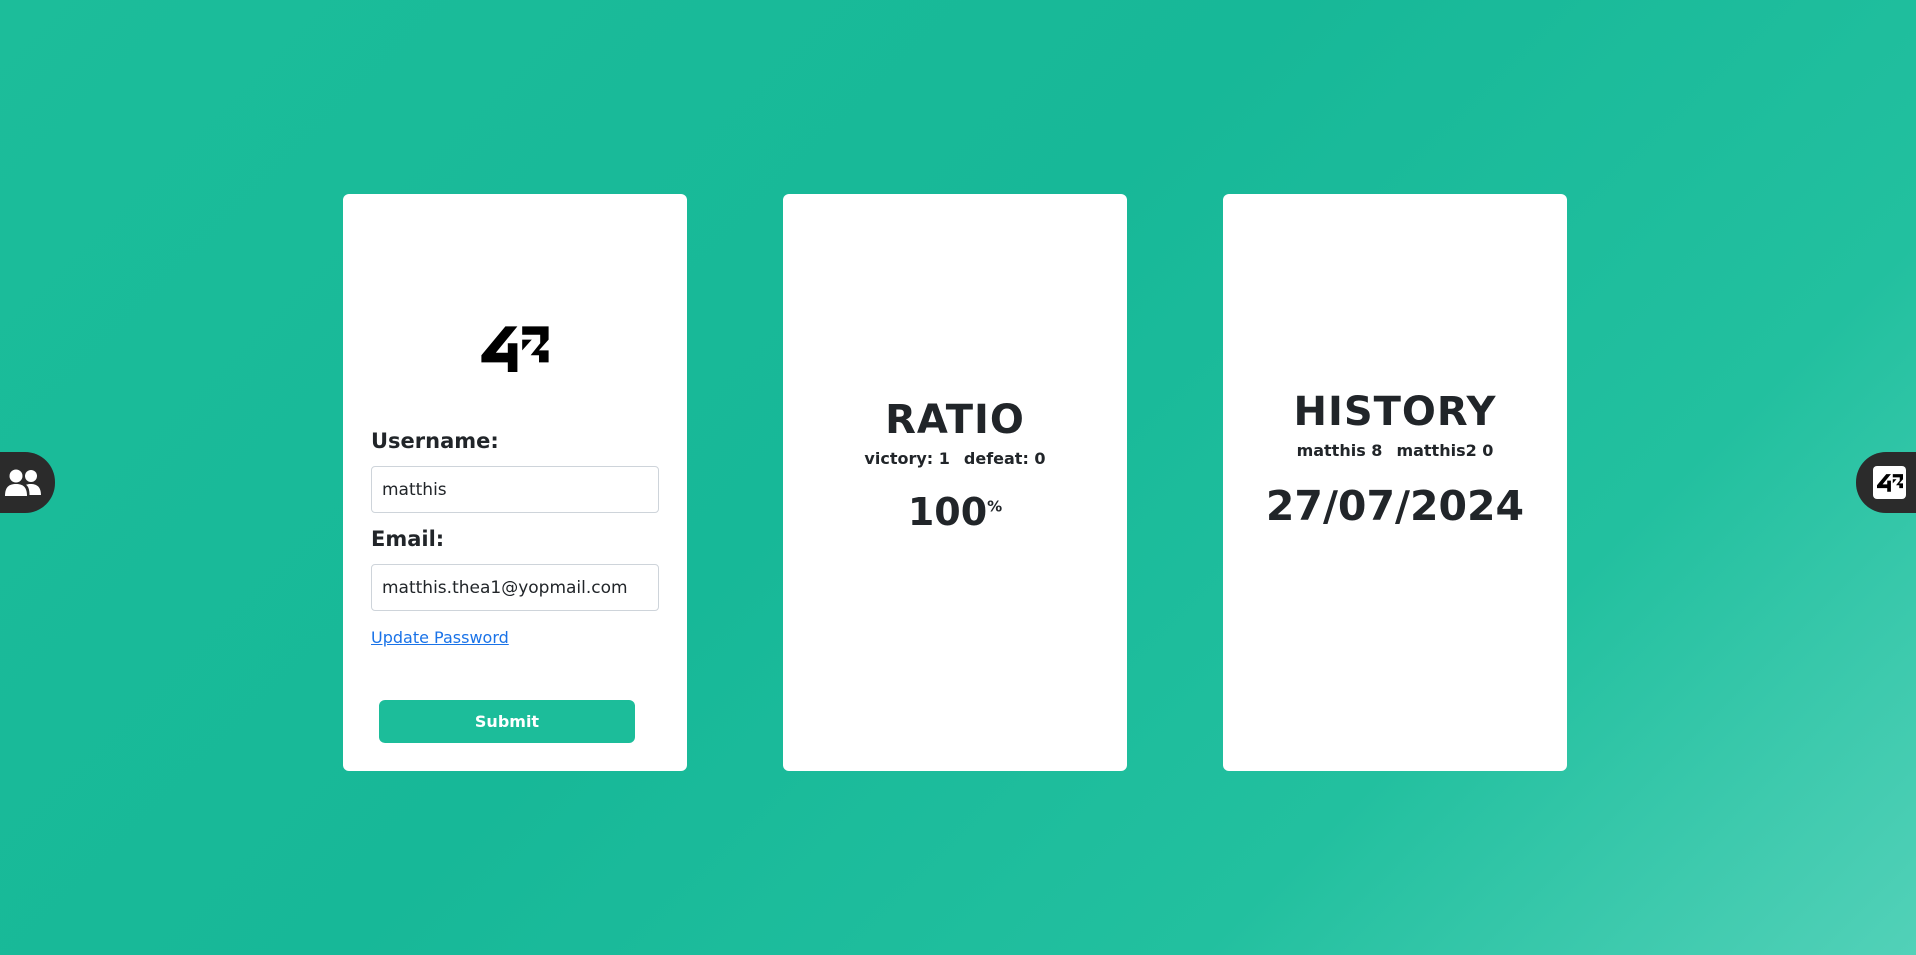  Describe the element at coordinates (435, 441) in the screenshot. I see `username-label: Username:` at that location.